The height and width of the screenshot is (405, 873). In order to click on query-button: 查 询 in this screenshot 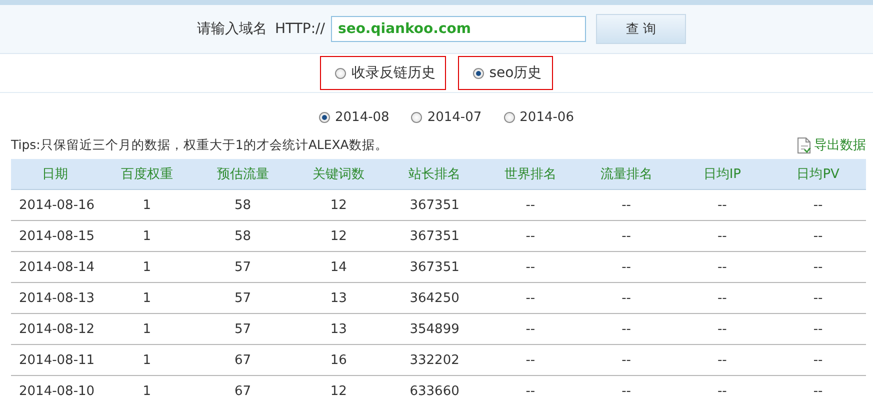, I will do `click(641, 29)`.